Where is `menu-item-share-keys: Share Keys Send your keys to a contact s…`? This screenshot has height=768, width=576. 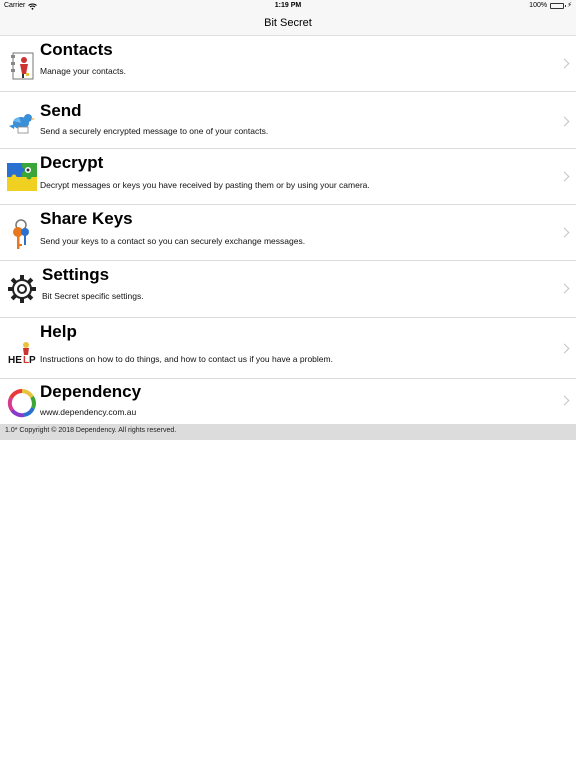
menu-item-share-keys: Share Keys Send your keys to a contact s… is located at coordinates (288, 233).